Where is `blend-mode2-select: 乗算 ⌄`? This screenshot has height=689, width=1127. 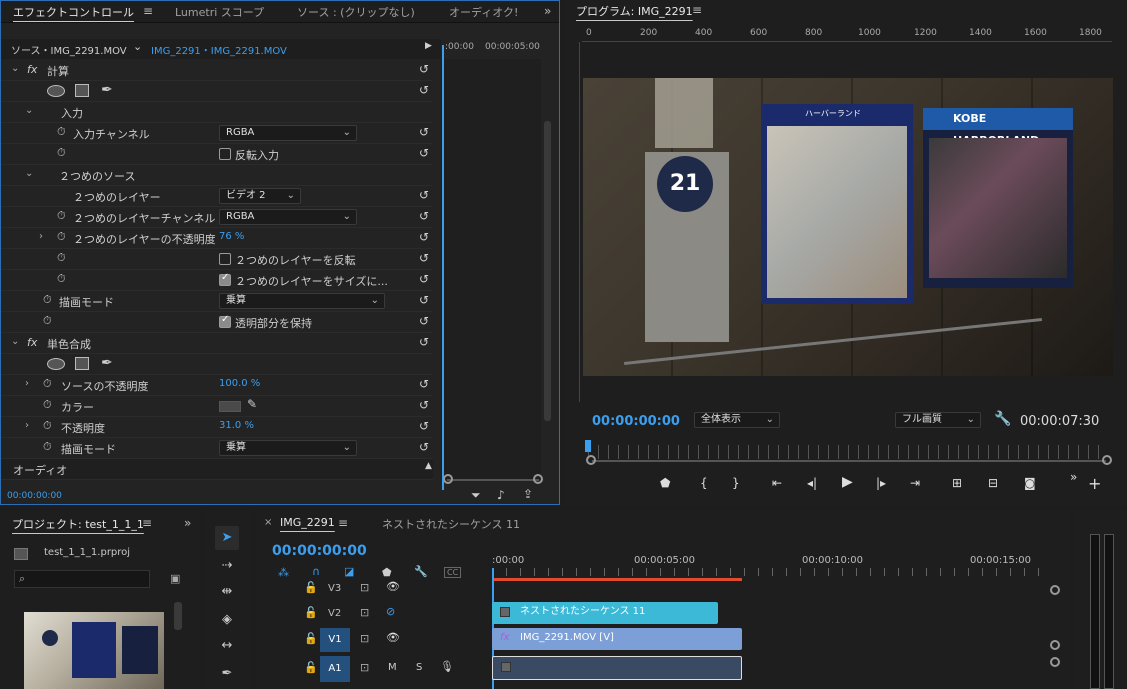 blend-mode2-select: 乗算 ⌄ is located at coordinates (288, 448).